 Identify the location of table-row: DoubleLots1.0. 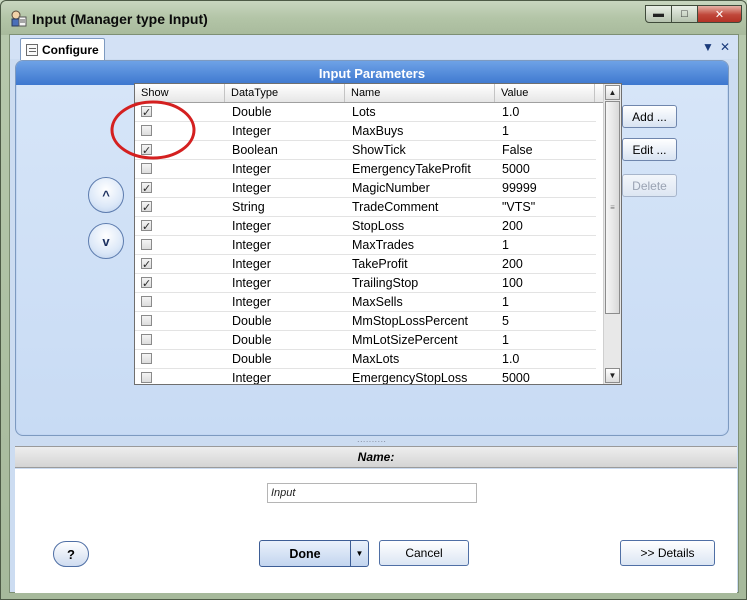
(365, 112).